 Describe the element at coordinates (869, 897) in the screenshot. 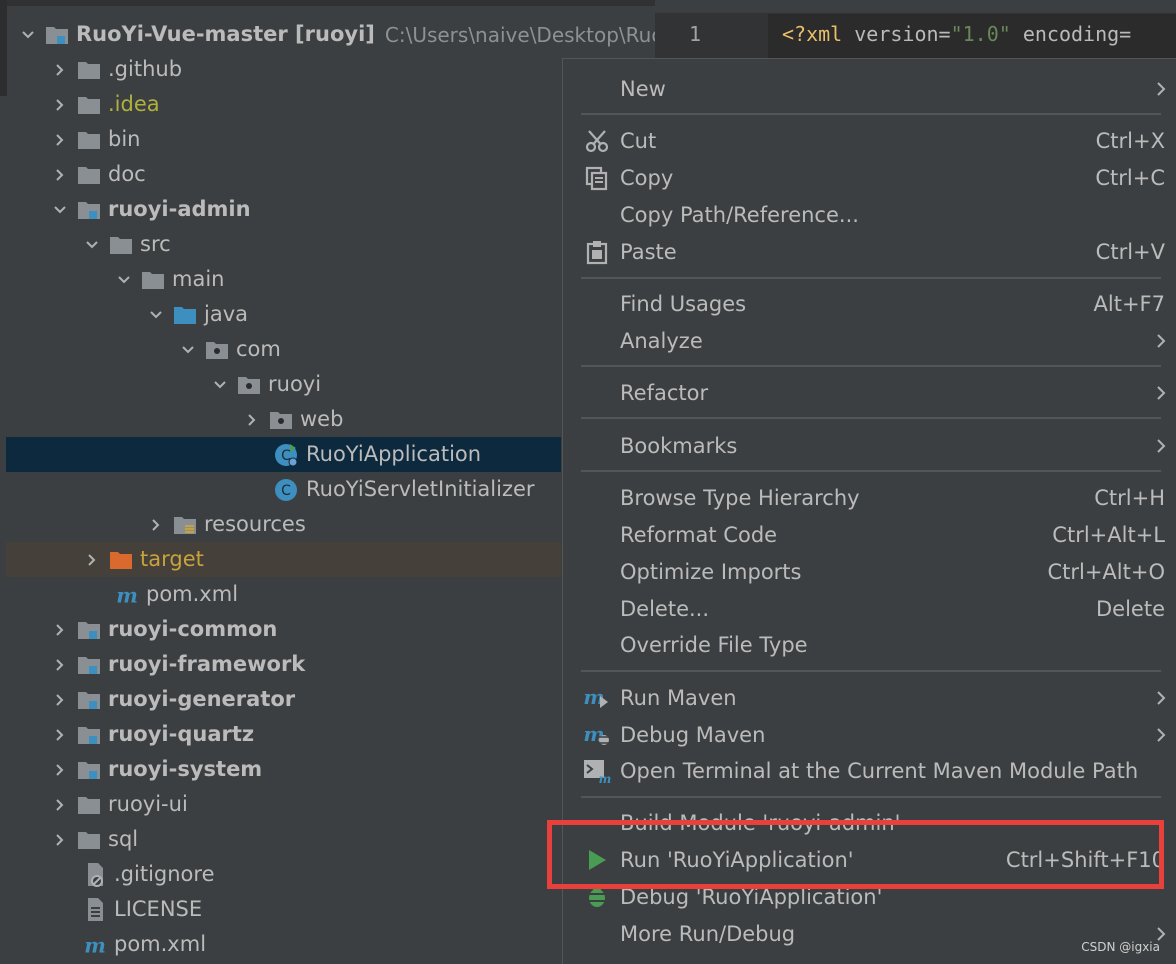

I see `menu-item-debug-application: Debug 'RuoYiApplication'` at that location.